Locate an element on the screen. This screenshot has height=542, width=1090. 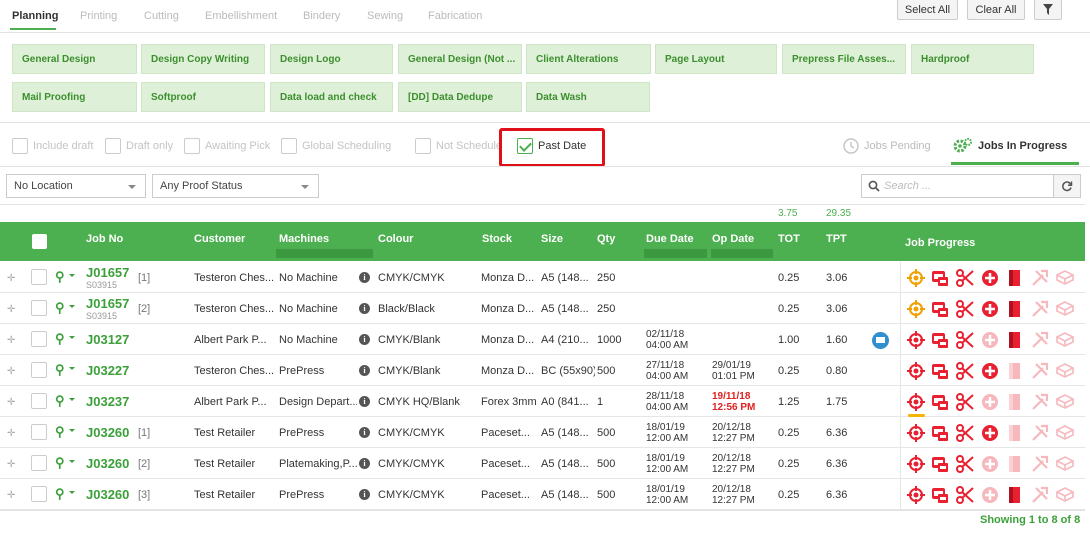
process-button: Data load and check is located at coordinates (331, 97).